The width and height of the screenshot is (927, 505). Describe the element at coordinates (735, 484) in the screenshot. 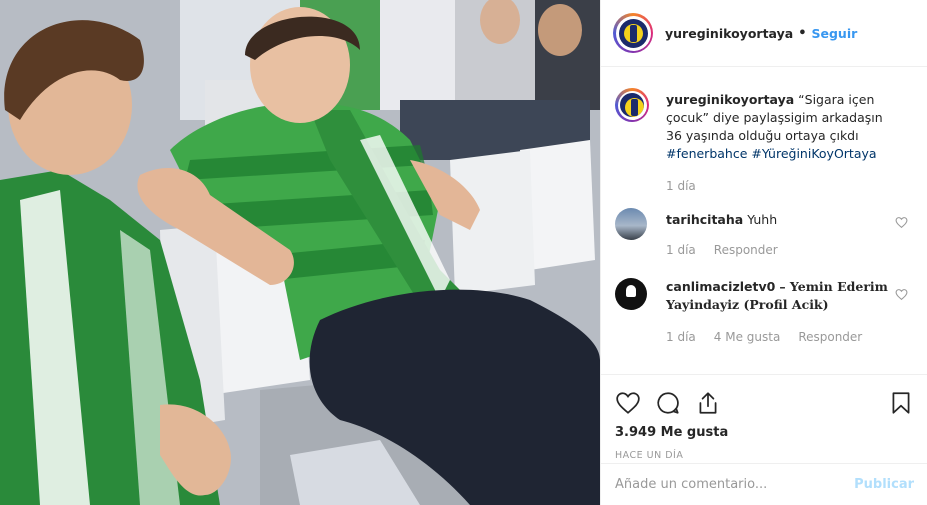

I see `comment-input` at that location.